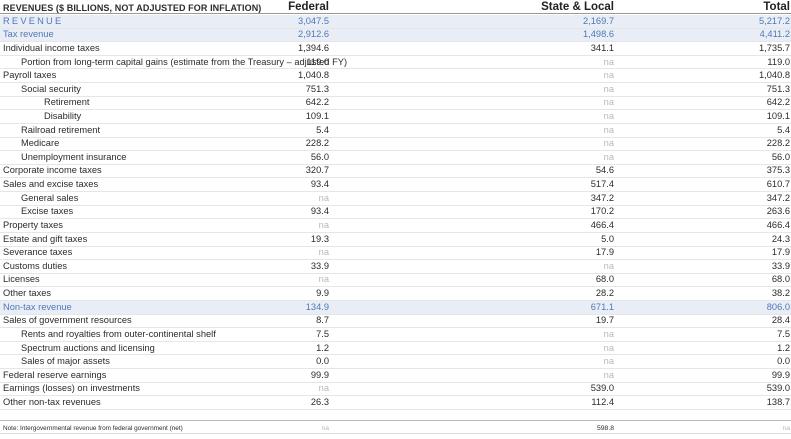  What do you see at coordinates (317, 61) in the screenshot?
I see `federal-cell: 119.0` at bounding box center [317, 61].